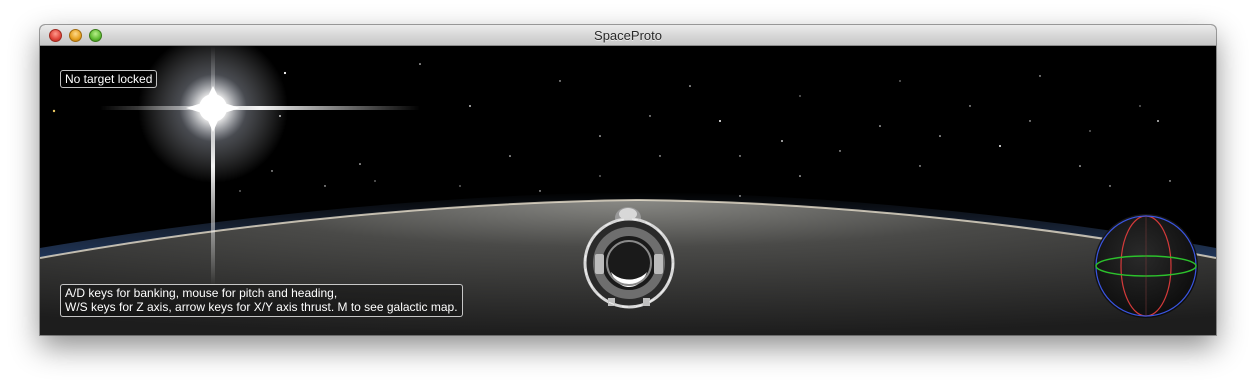  I want to click on window-title: SpaceProto, so click(628, 35).